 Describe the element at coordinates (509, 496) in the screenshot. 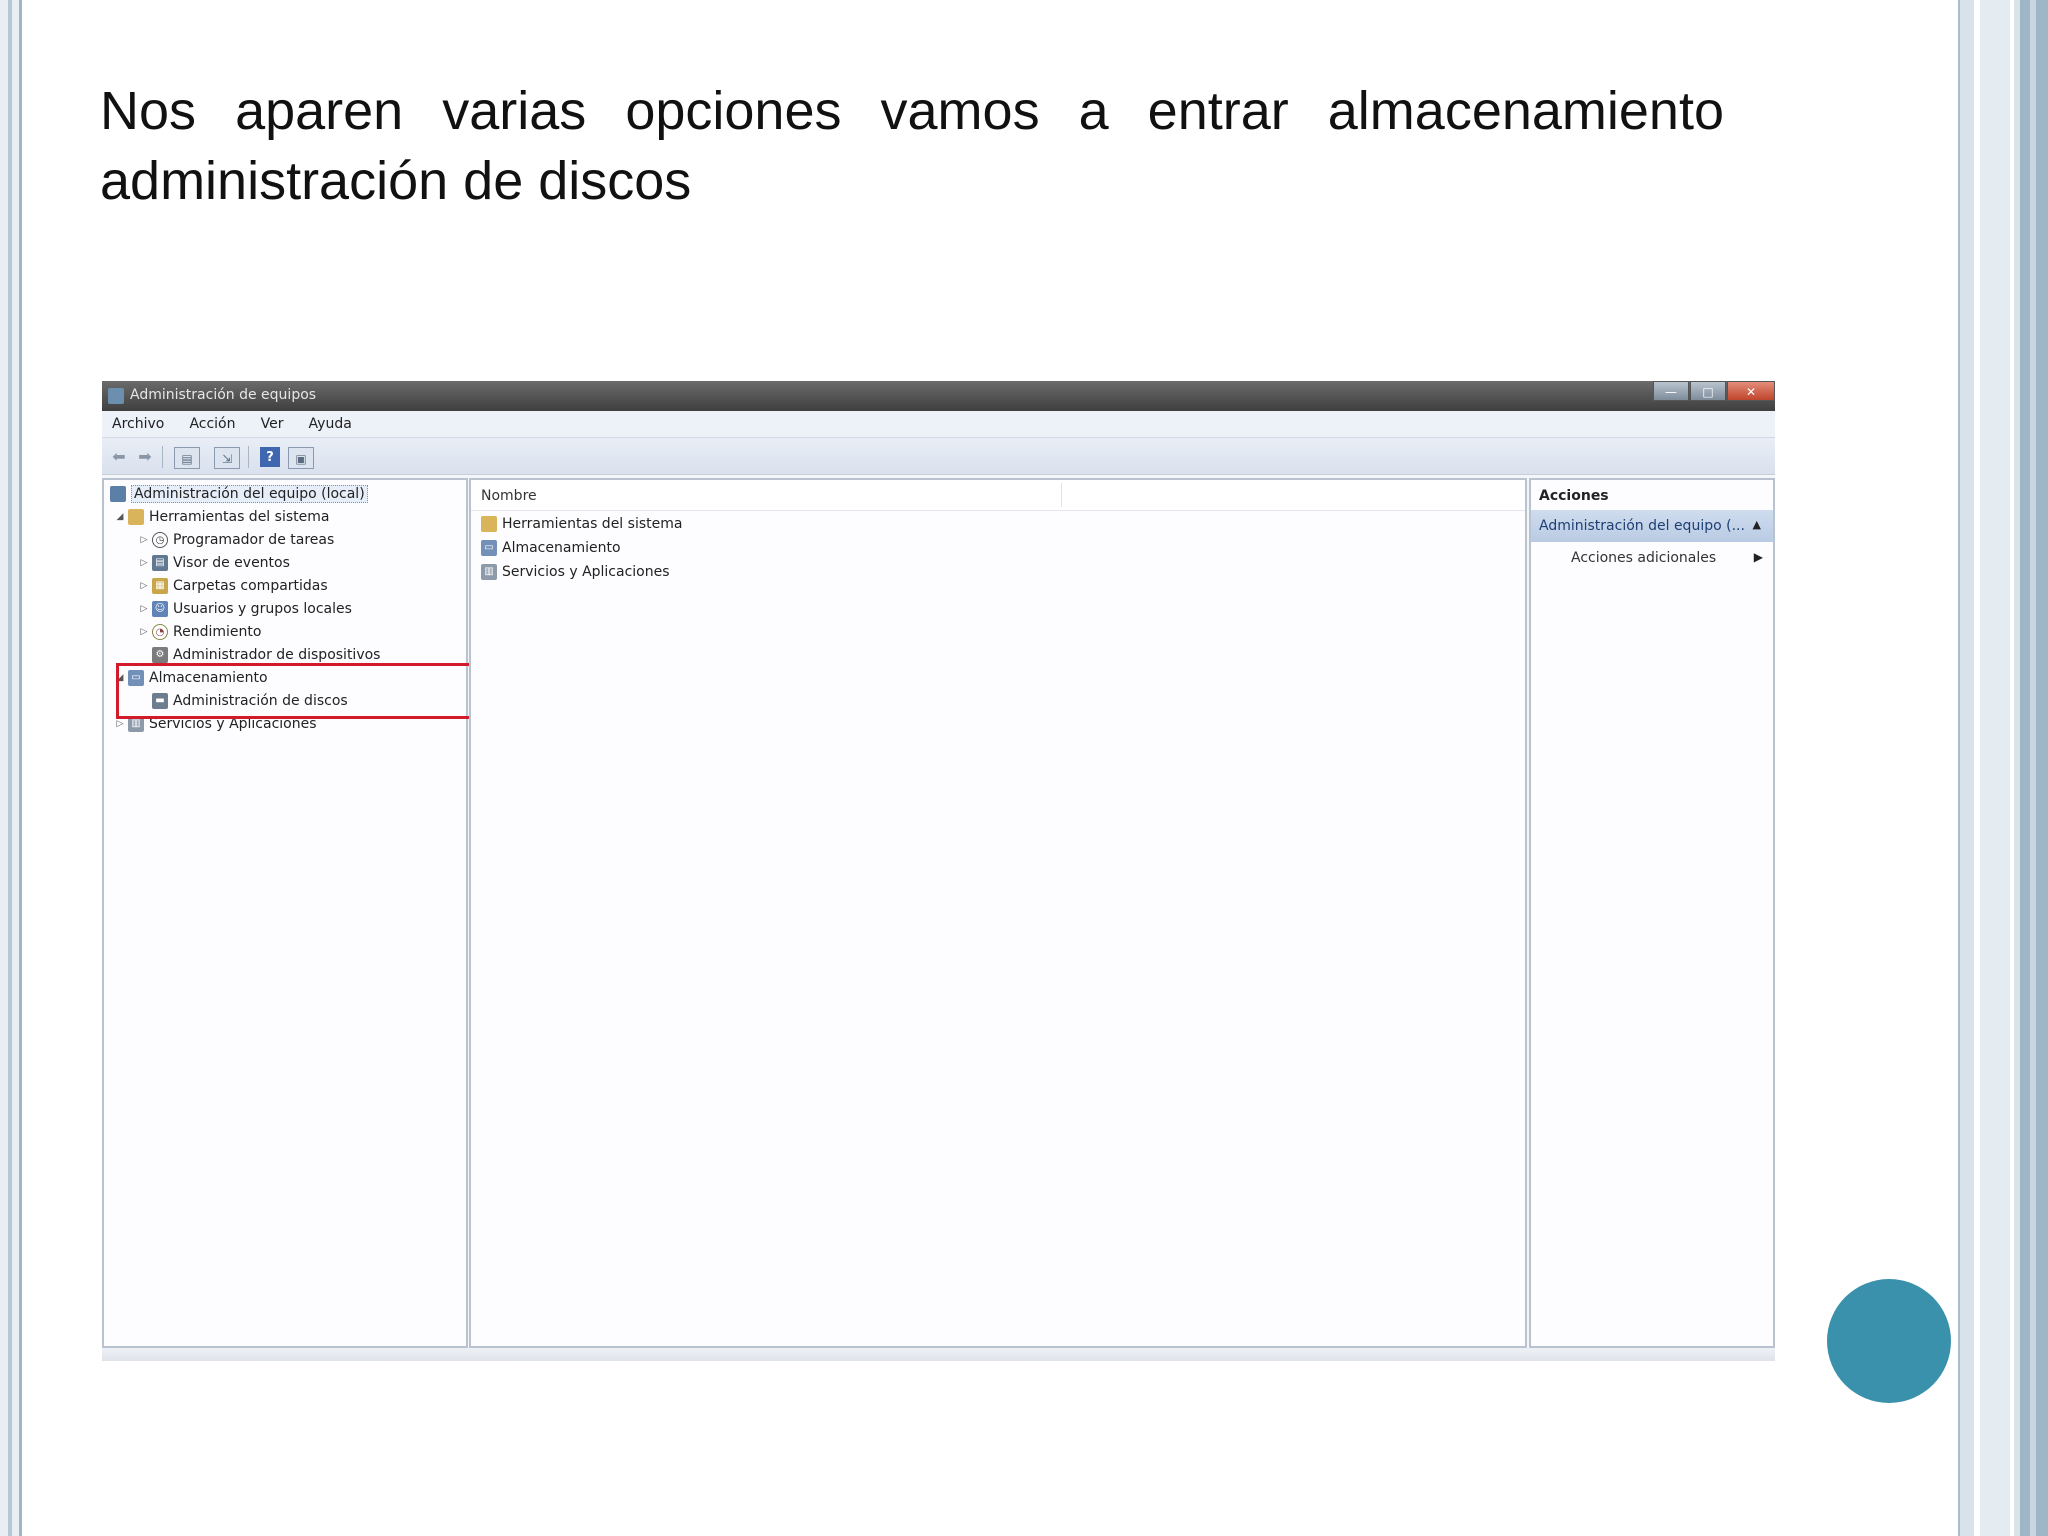

I see `column-header-nombre: Nombre` at that location.